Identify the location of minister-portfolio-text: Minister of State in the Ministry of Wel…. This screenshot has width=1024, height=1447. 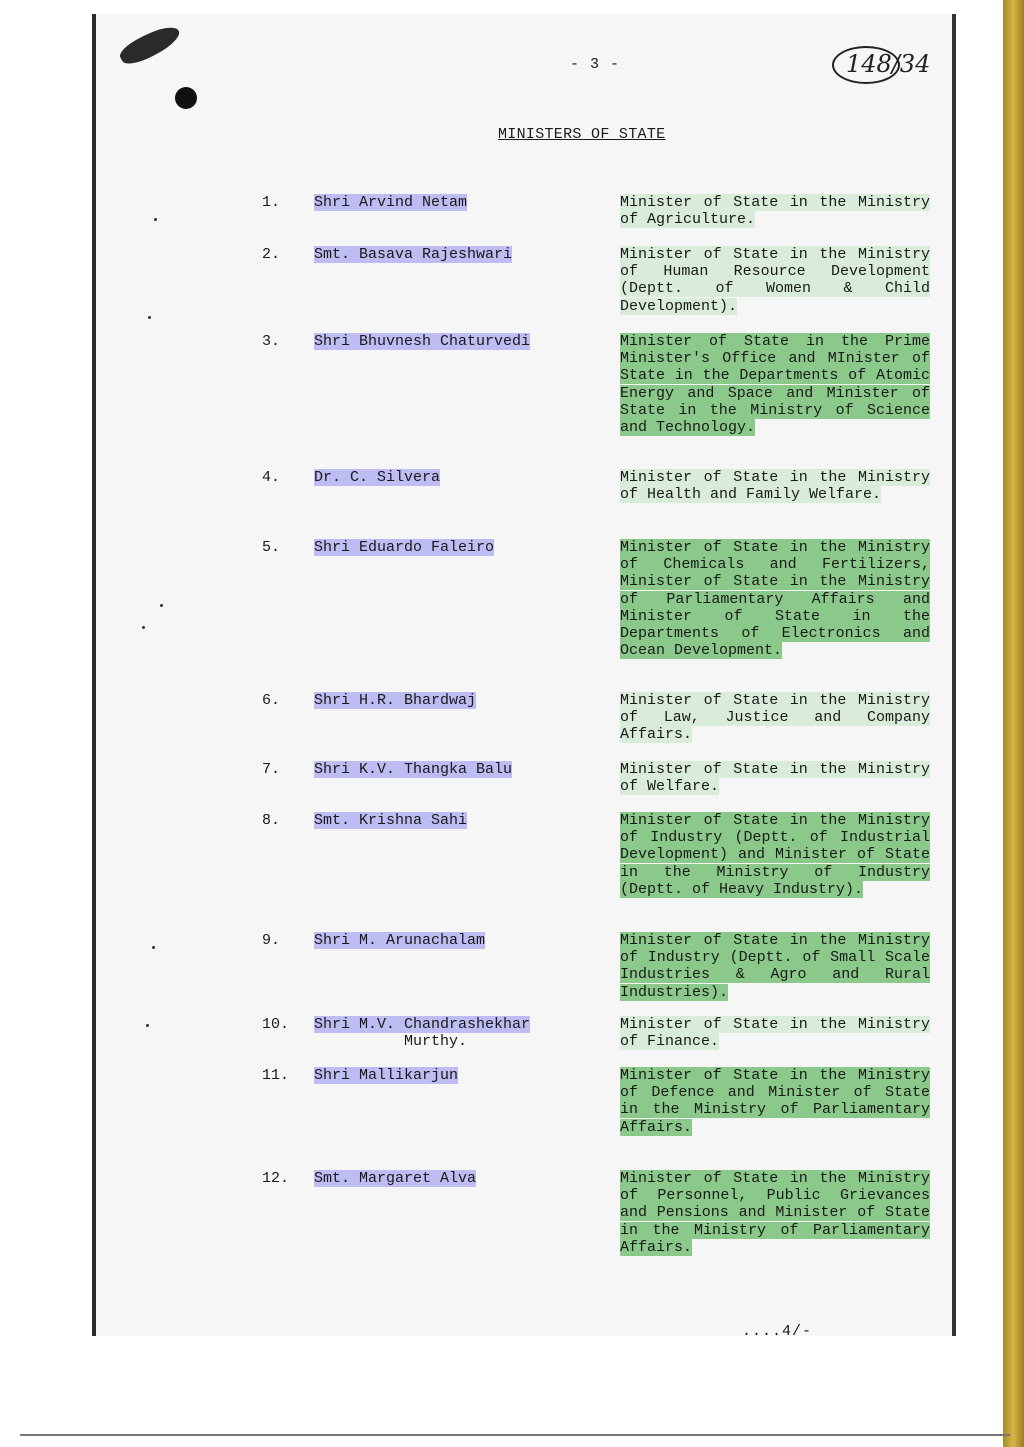
(775, 778).